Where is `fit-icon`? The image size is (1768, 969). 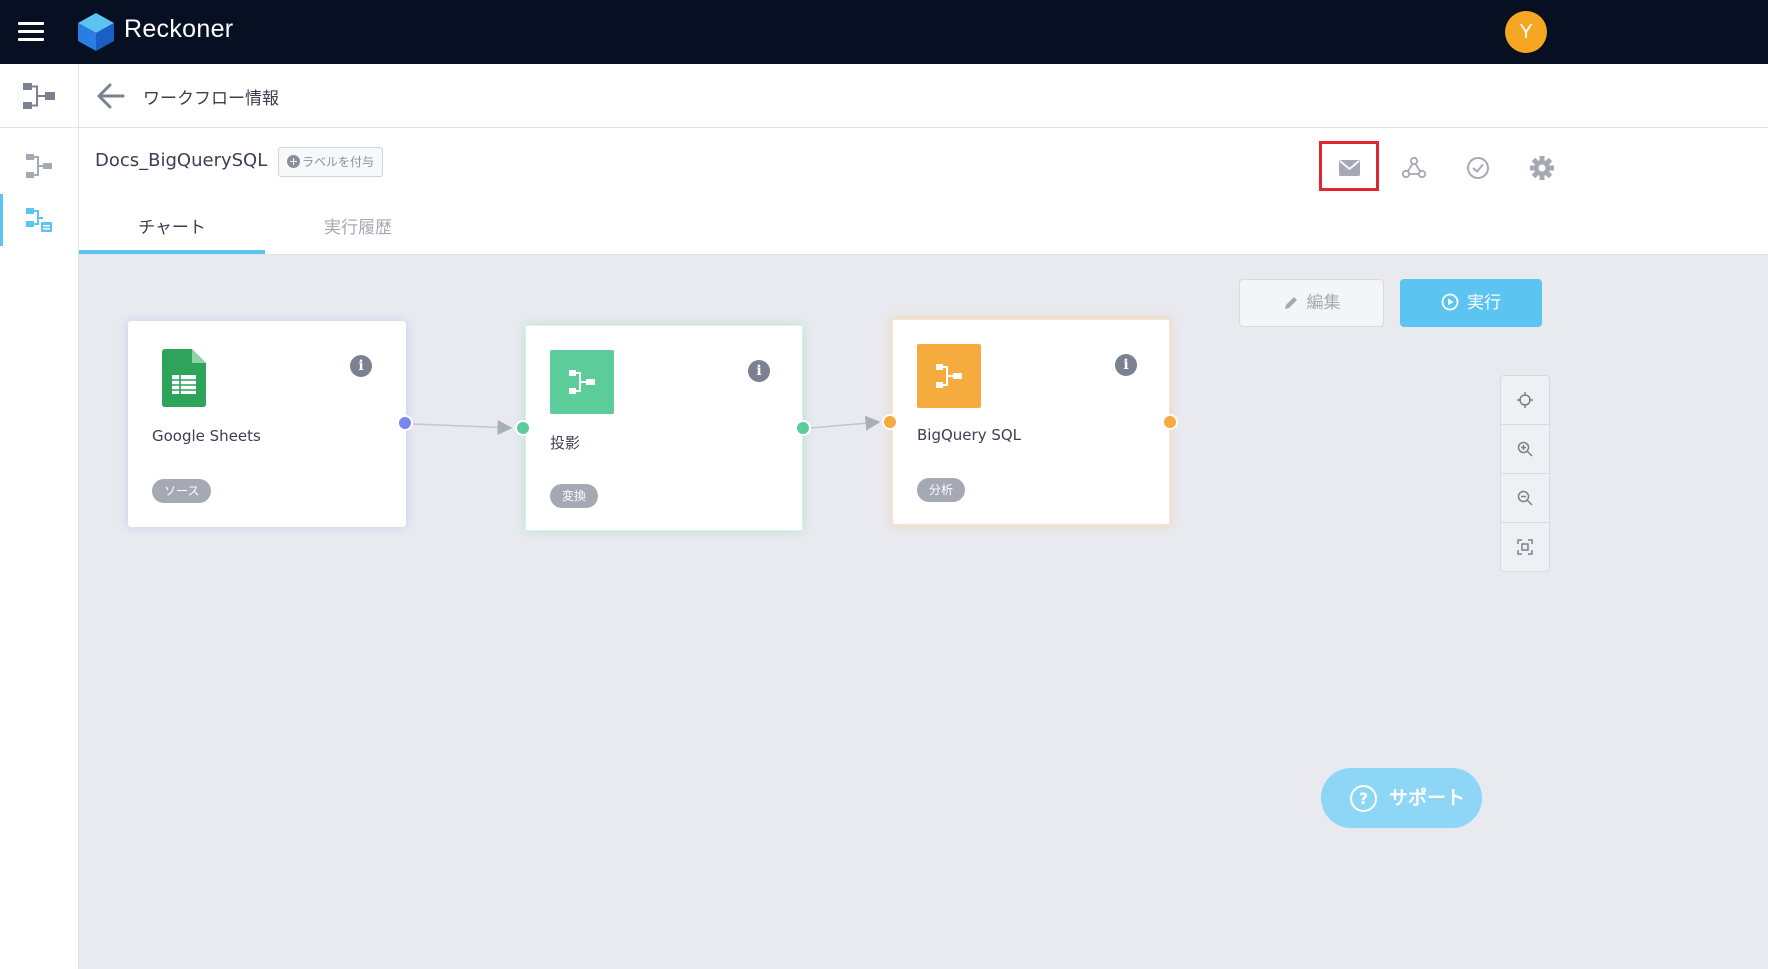 fit-icon is located at coordinates (1525, 547).